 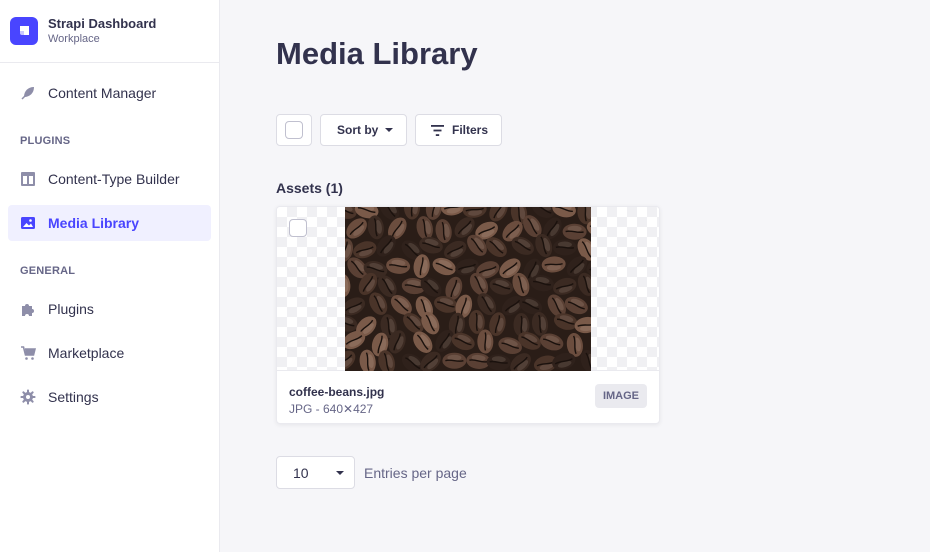 What do you see at coordinates (377, 53) in the screenshot?
I see `page-title: Media Library` at bounding box center [377, 53].